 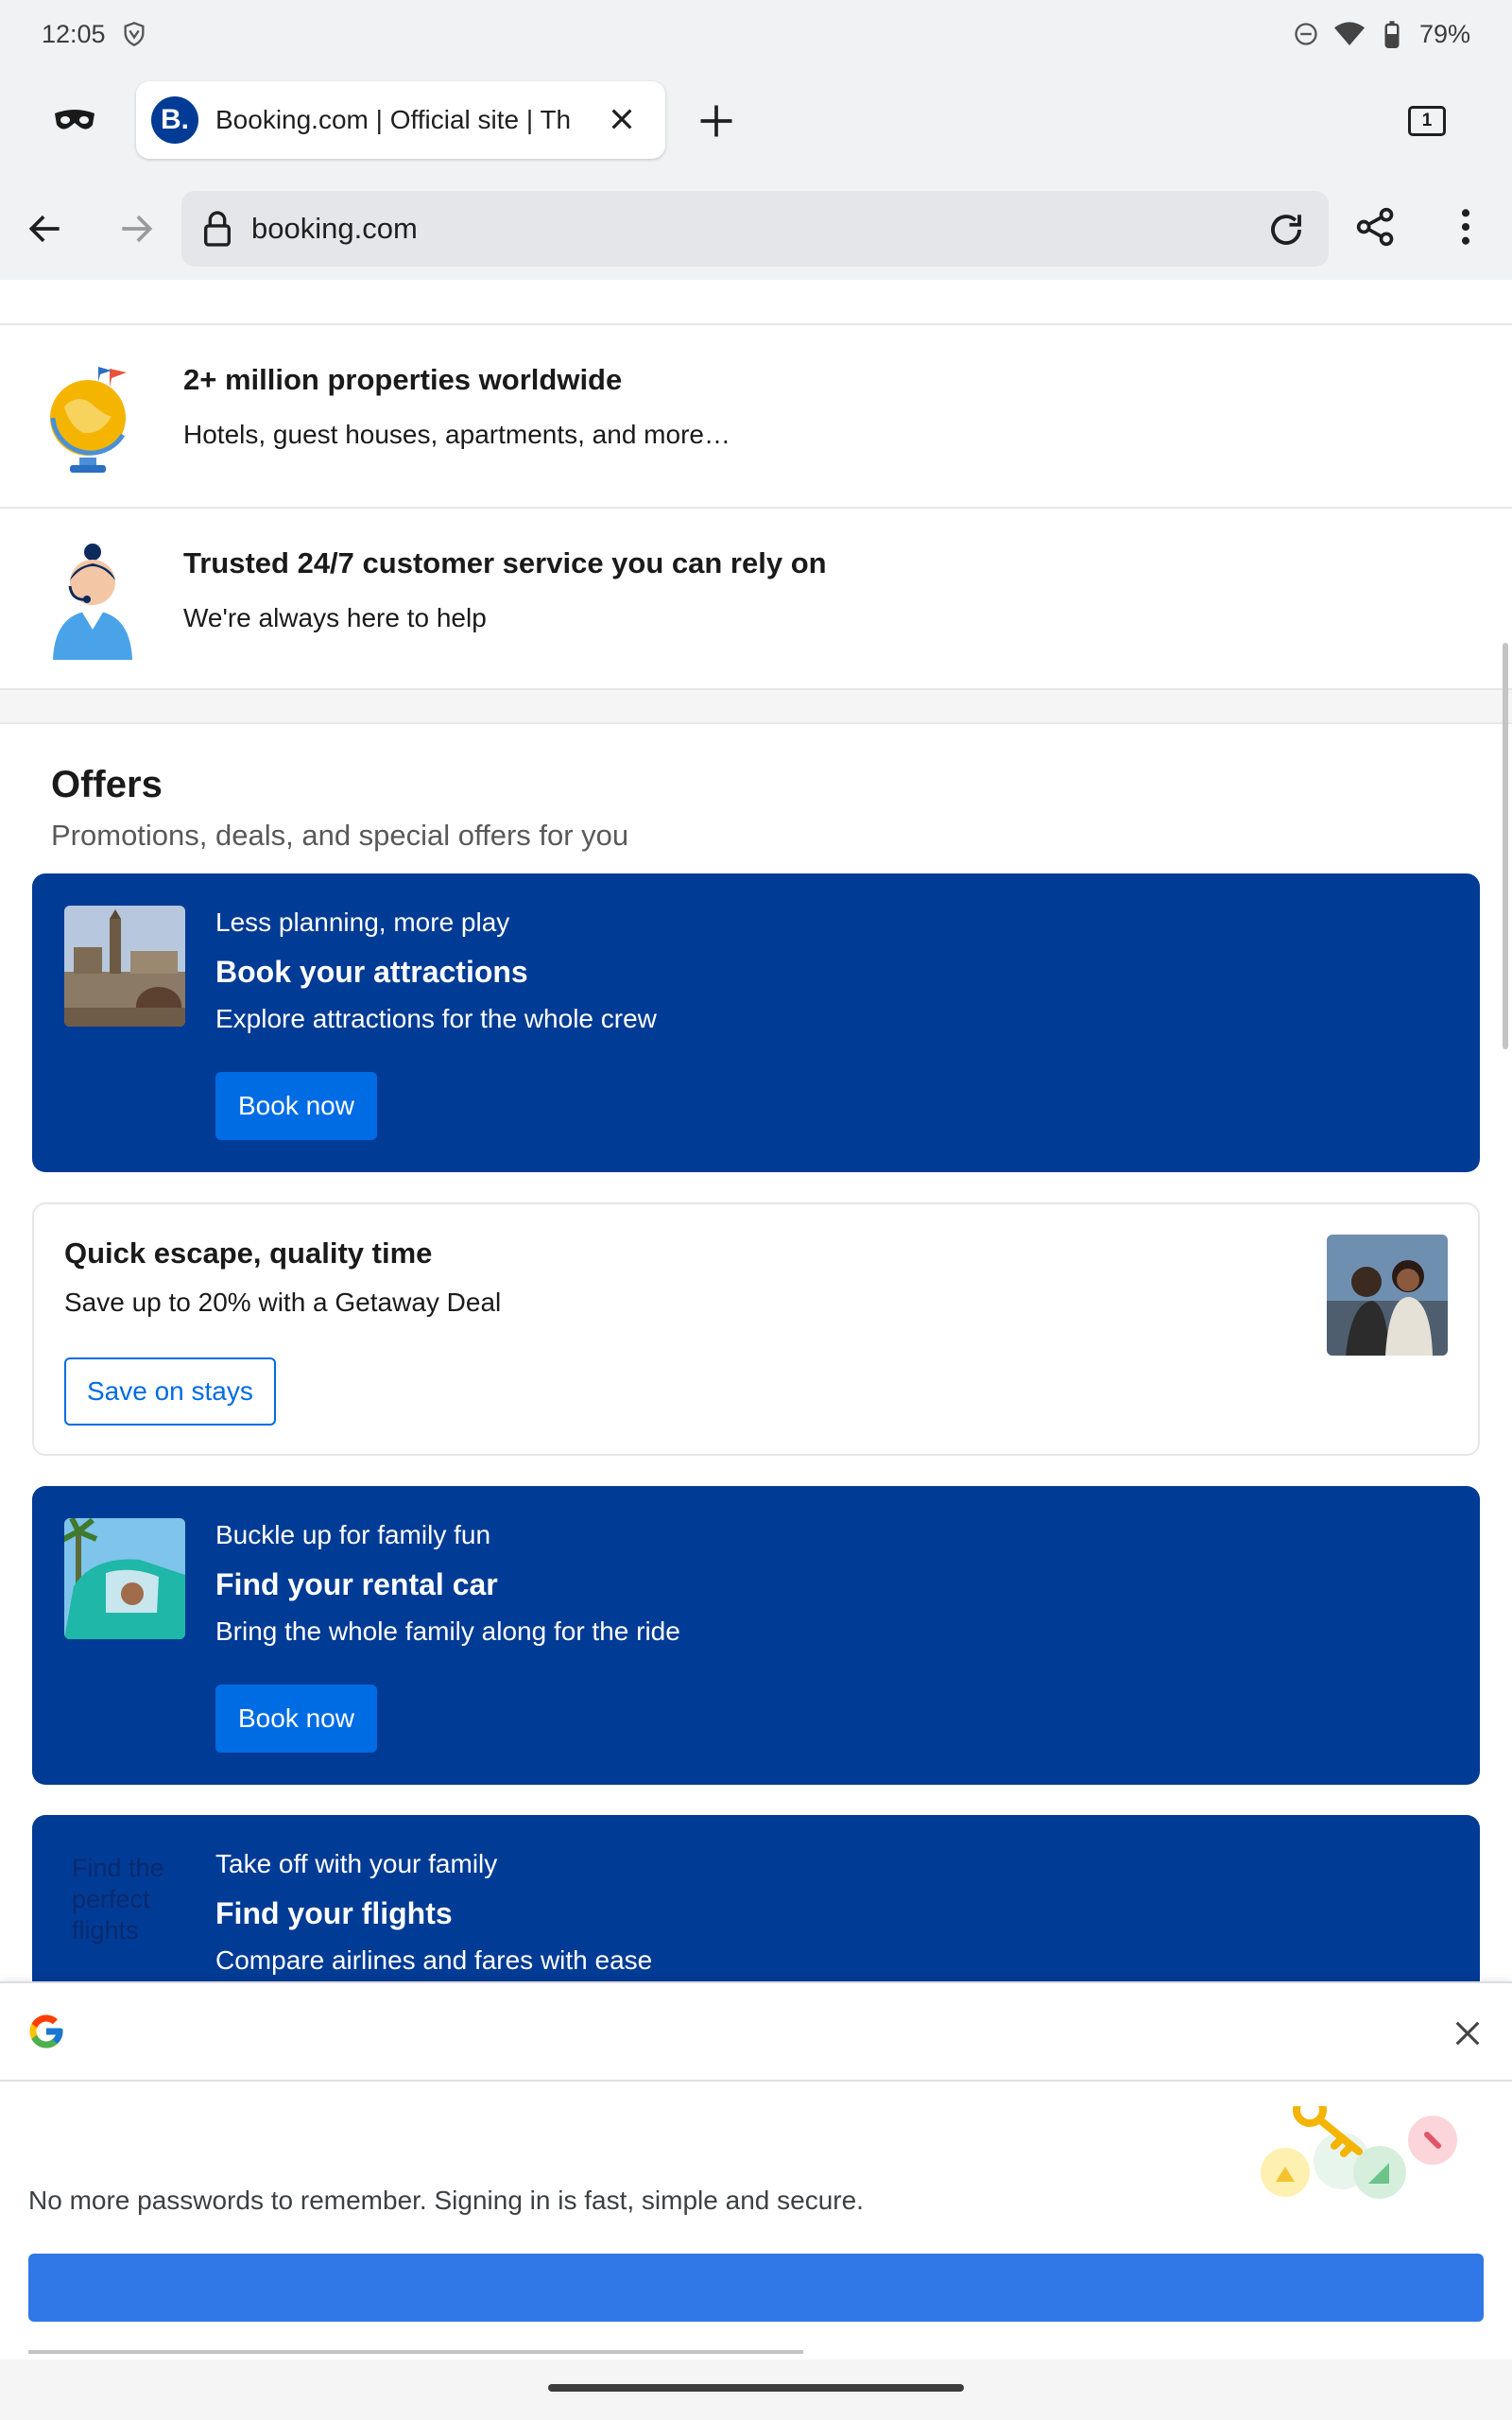 I want to click on save-on-stays-button: Save on stays, so click(x=170, y=1391).